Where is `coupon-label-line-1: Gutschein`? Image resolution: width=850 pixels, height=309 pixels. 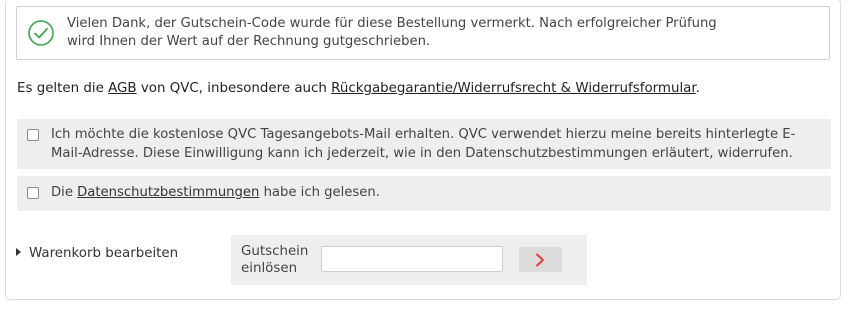 coupon-label-line-1: Gutschein is located at coordinates (275, 251).